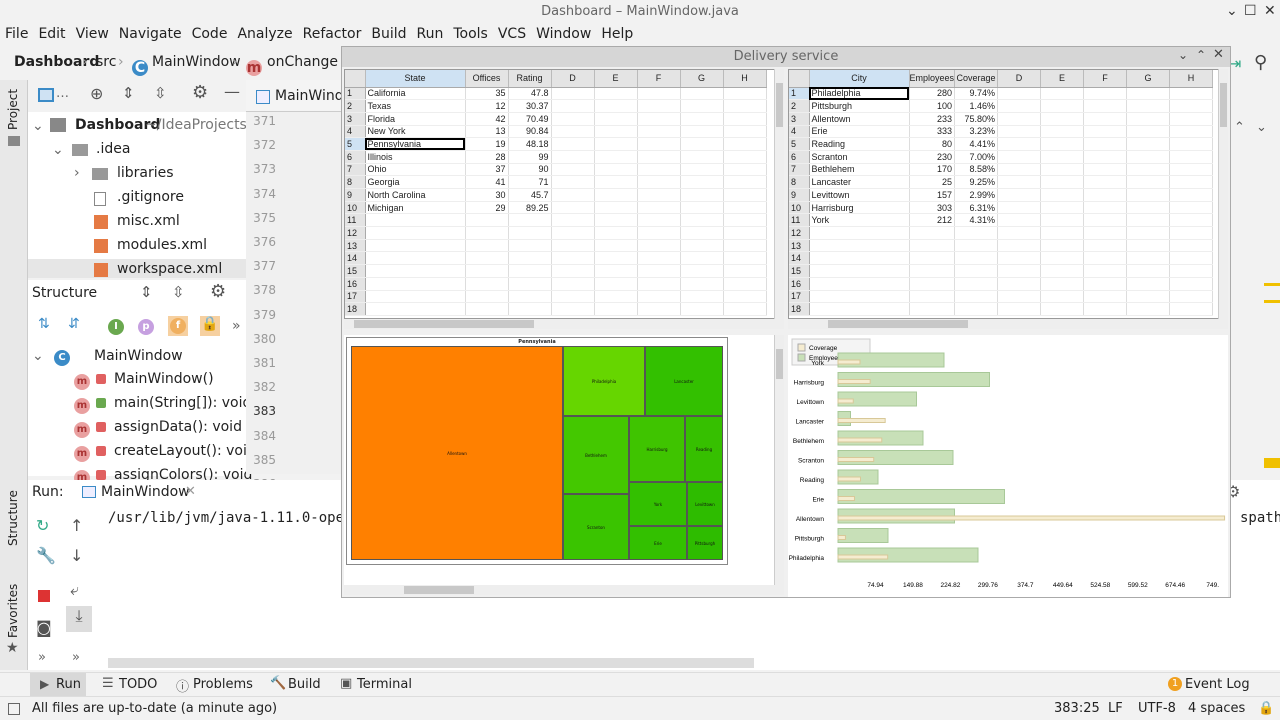  Describe the element at coordinates (355, 119) in the screenshot. I see `row-header: 3` at that location.